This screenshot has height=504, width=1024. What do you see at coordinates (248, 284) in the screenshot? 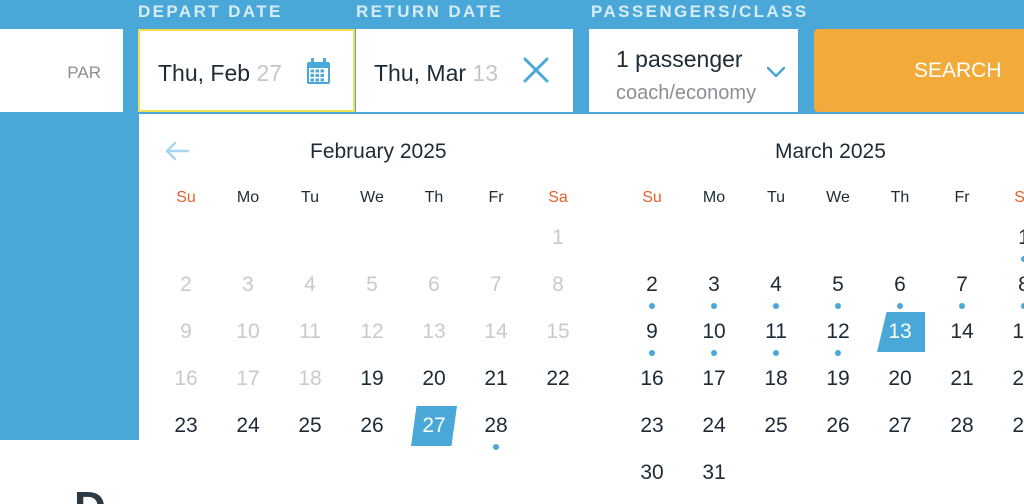
I see `day-cell-february-3: 3` at bounding box center [248, 284].